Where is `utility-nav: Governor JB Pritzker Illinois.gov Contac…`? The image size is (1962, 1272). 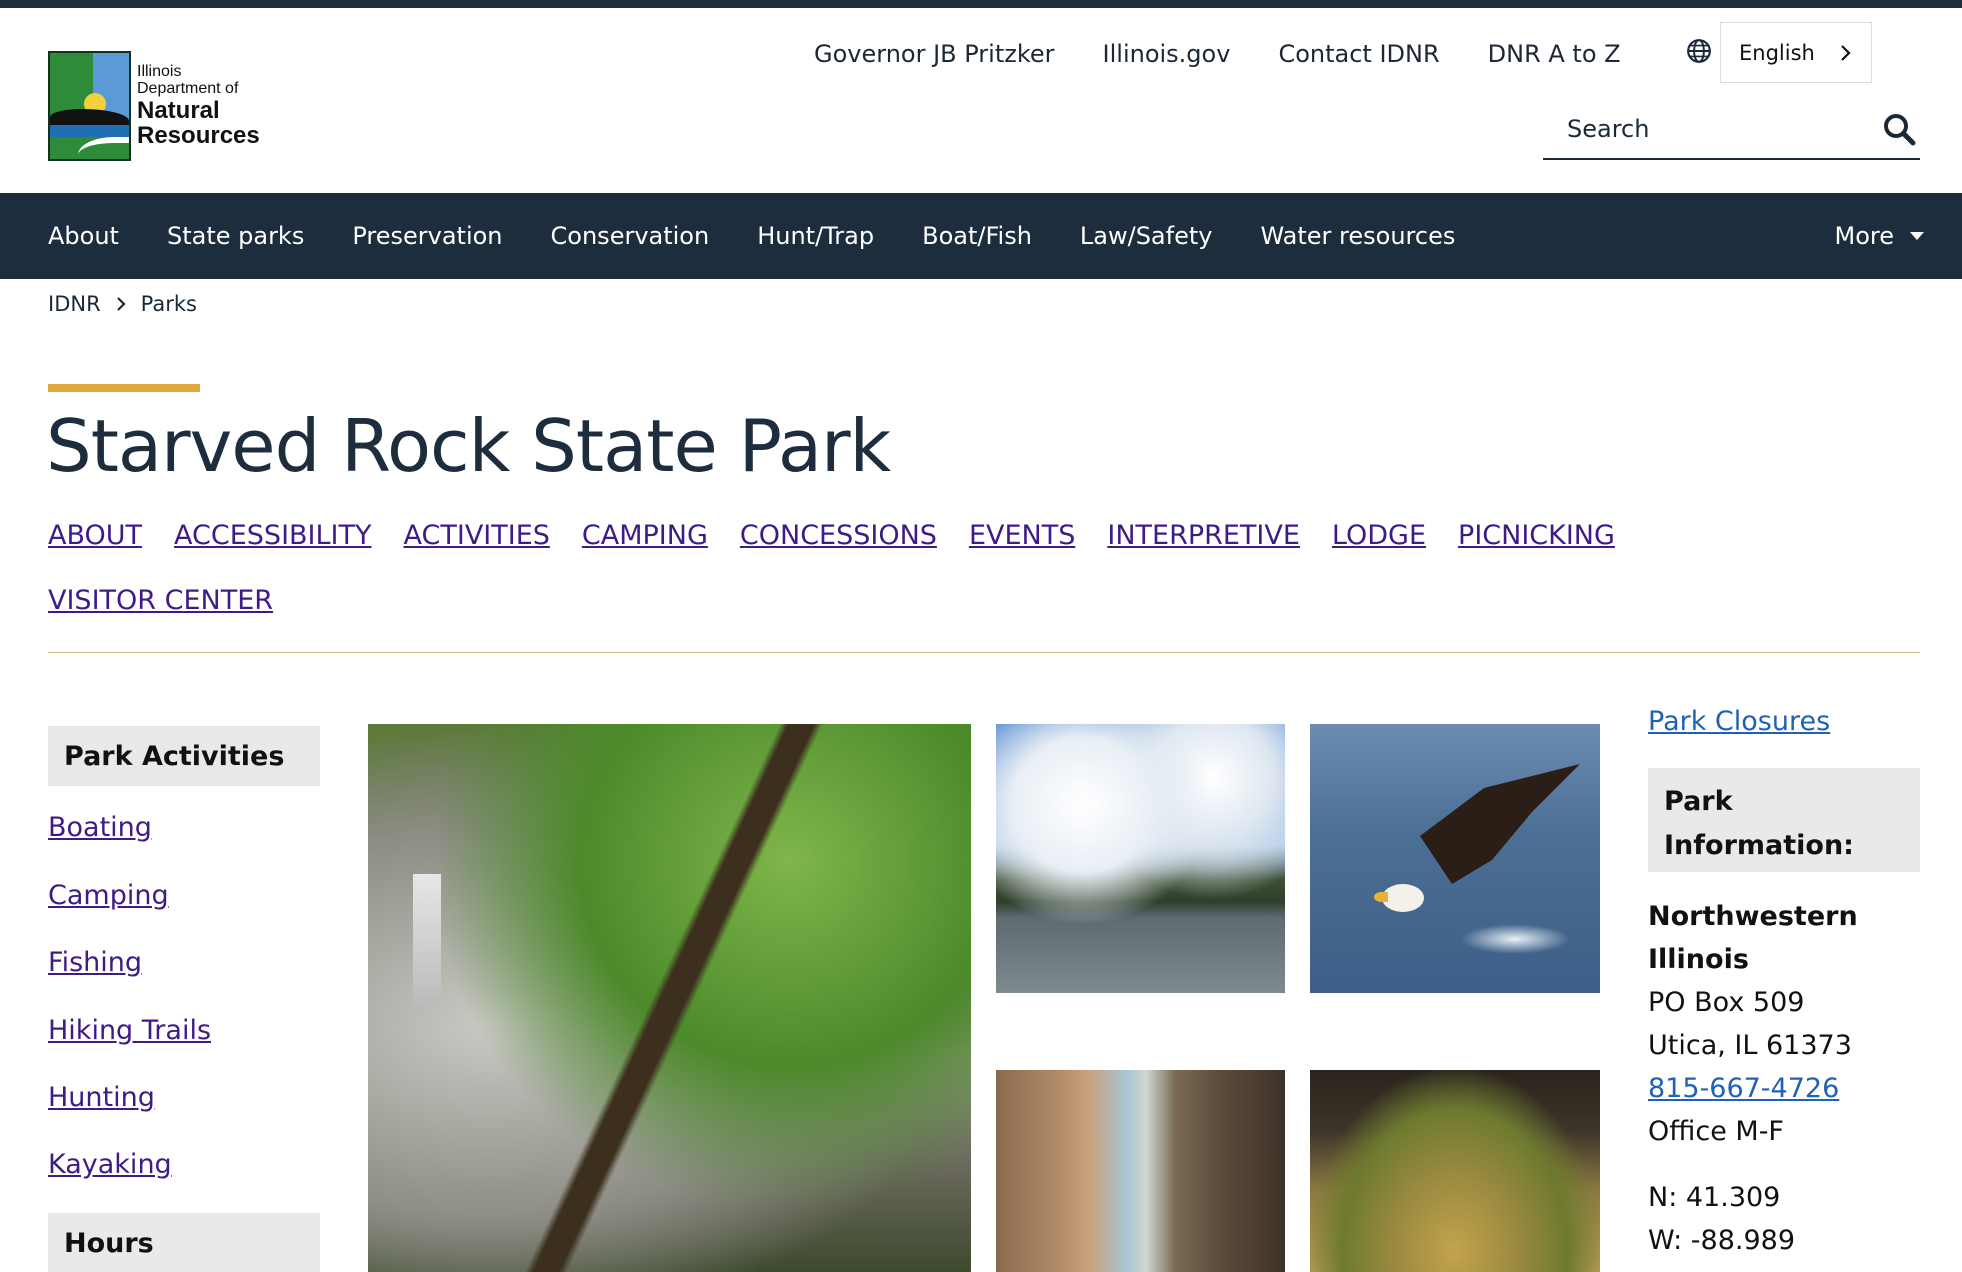
utility-nav: Governor JB Pritzker Illinois.gov Contac… is located at coordinates (1241, 54).